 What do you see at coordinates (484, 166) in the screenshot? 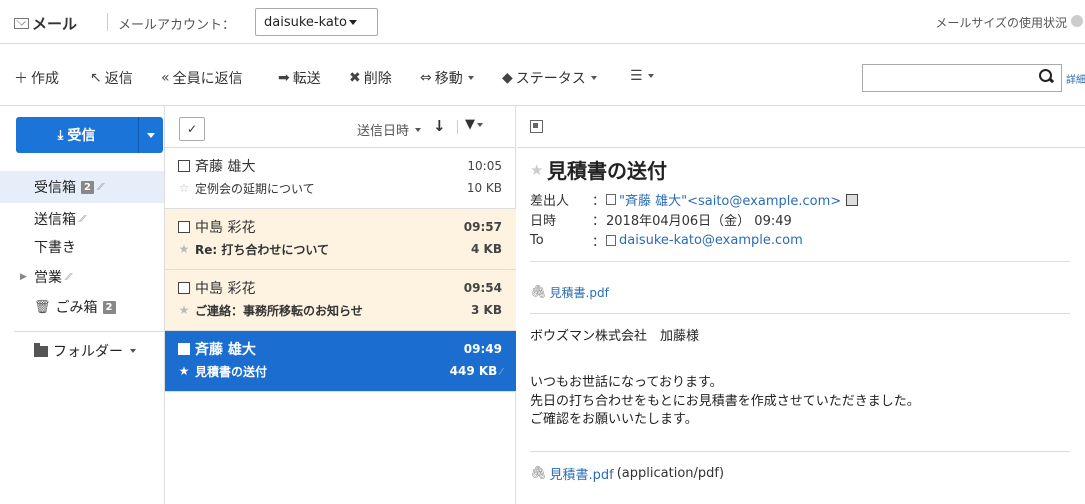
I see `message-time: 10:05` at bounding box center [484, 166].